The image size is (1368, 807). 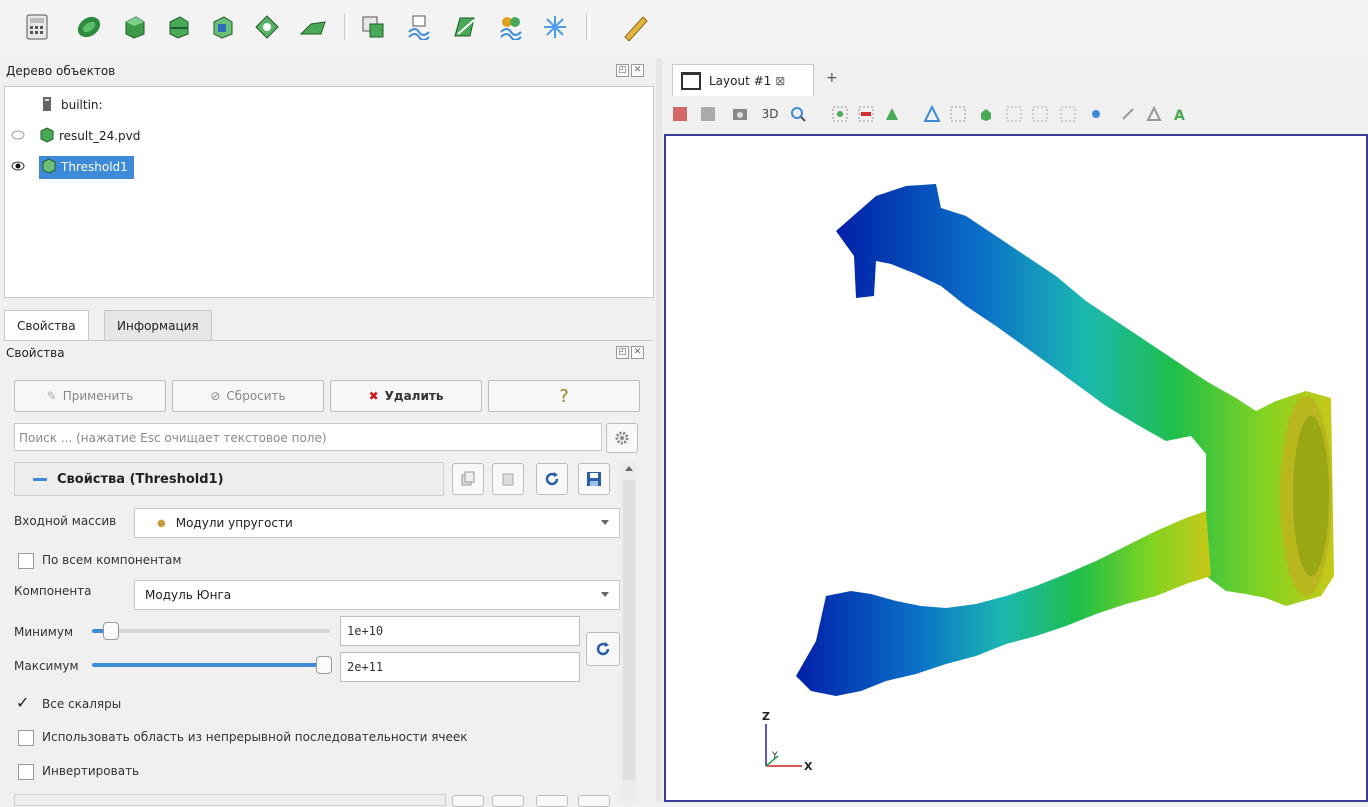 What do you see at coordinates (111, 631) in the screenshot?
I see `min-slider-handle` at bounding box center [111, 631].